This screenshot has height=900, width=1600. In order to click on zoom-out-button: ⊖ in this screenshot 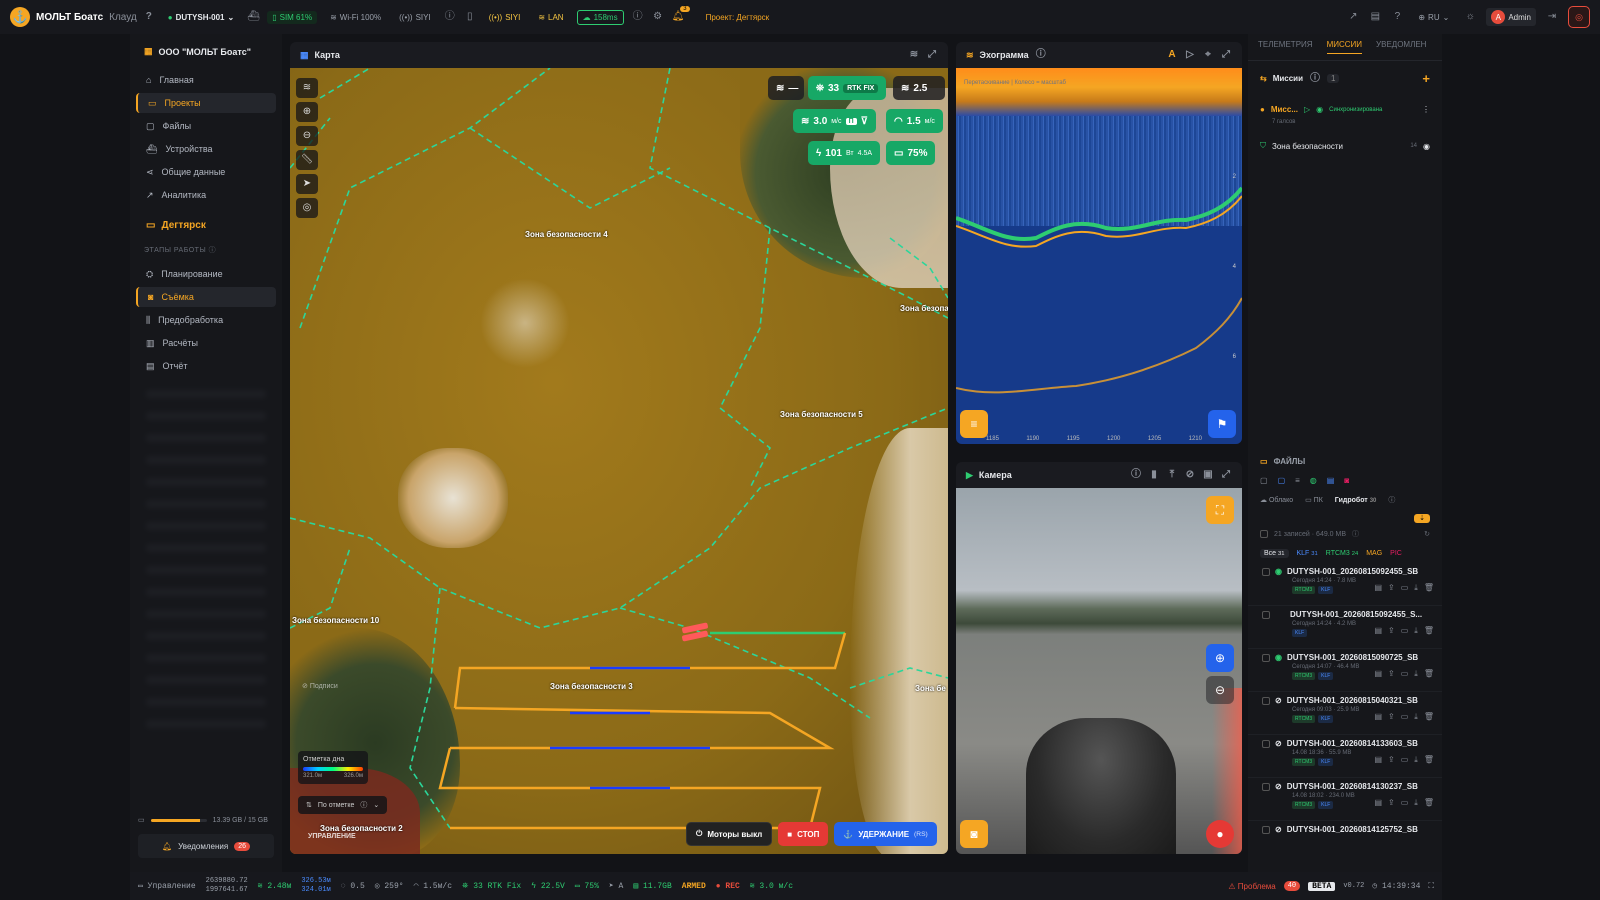, I will do `click(1220, 690)`.